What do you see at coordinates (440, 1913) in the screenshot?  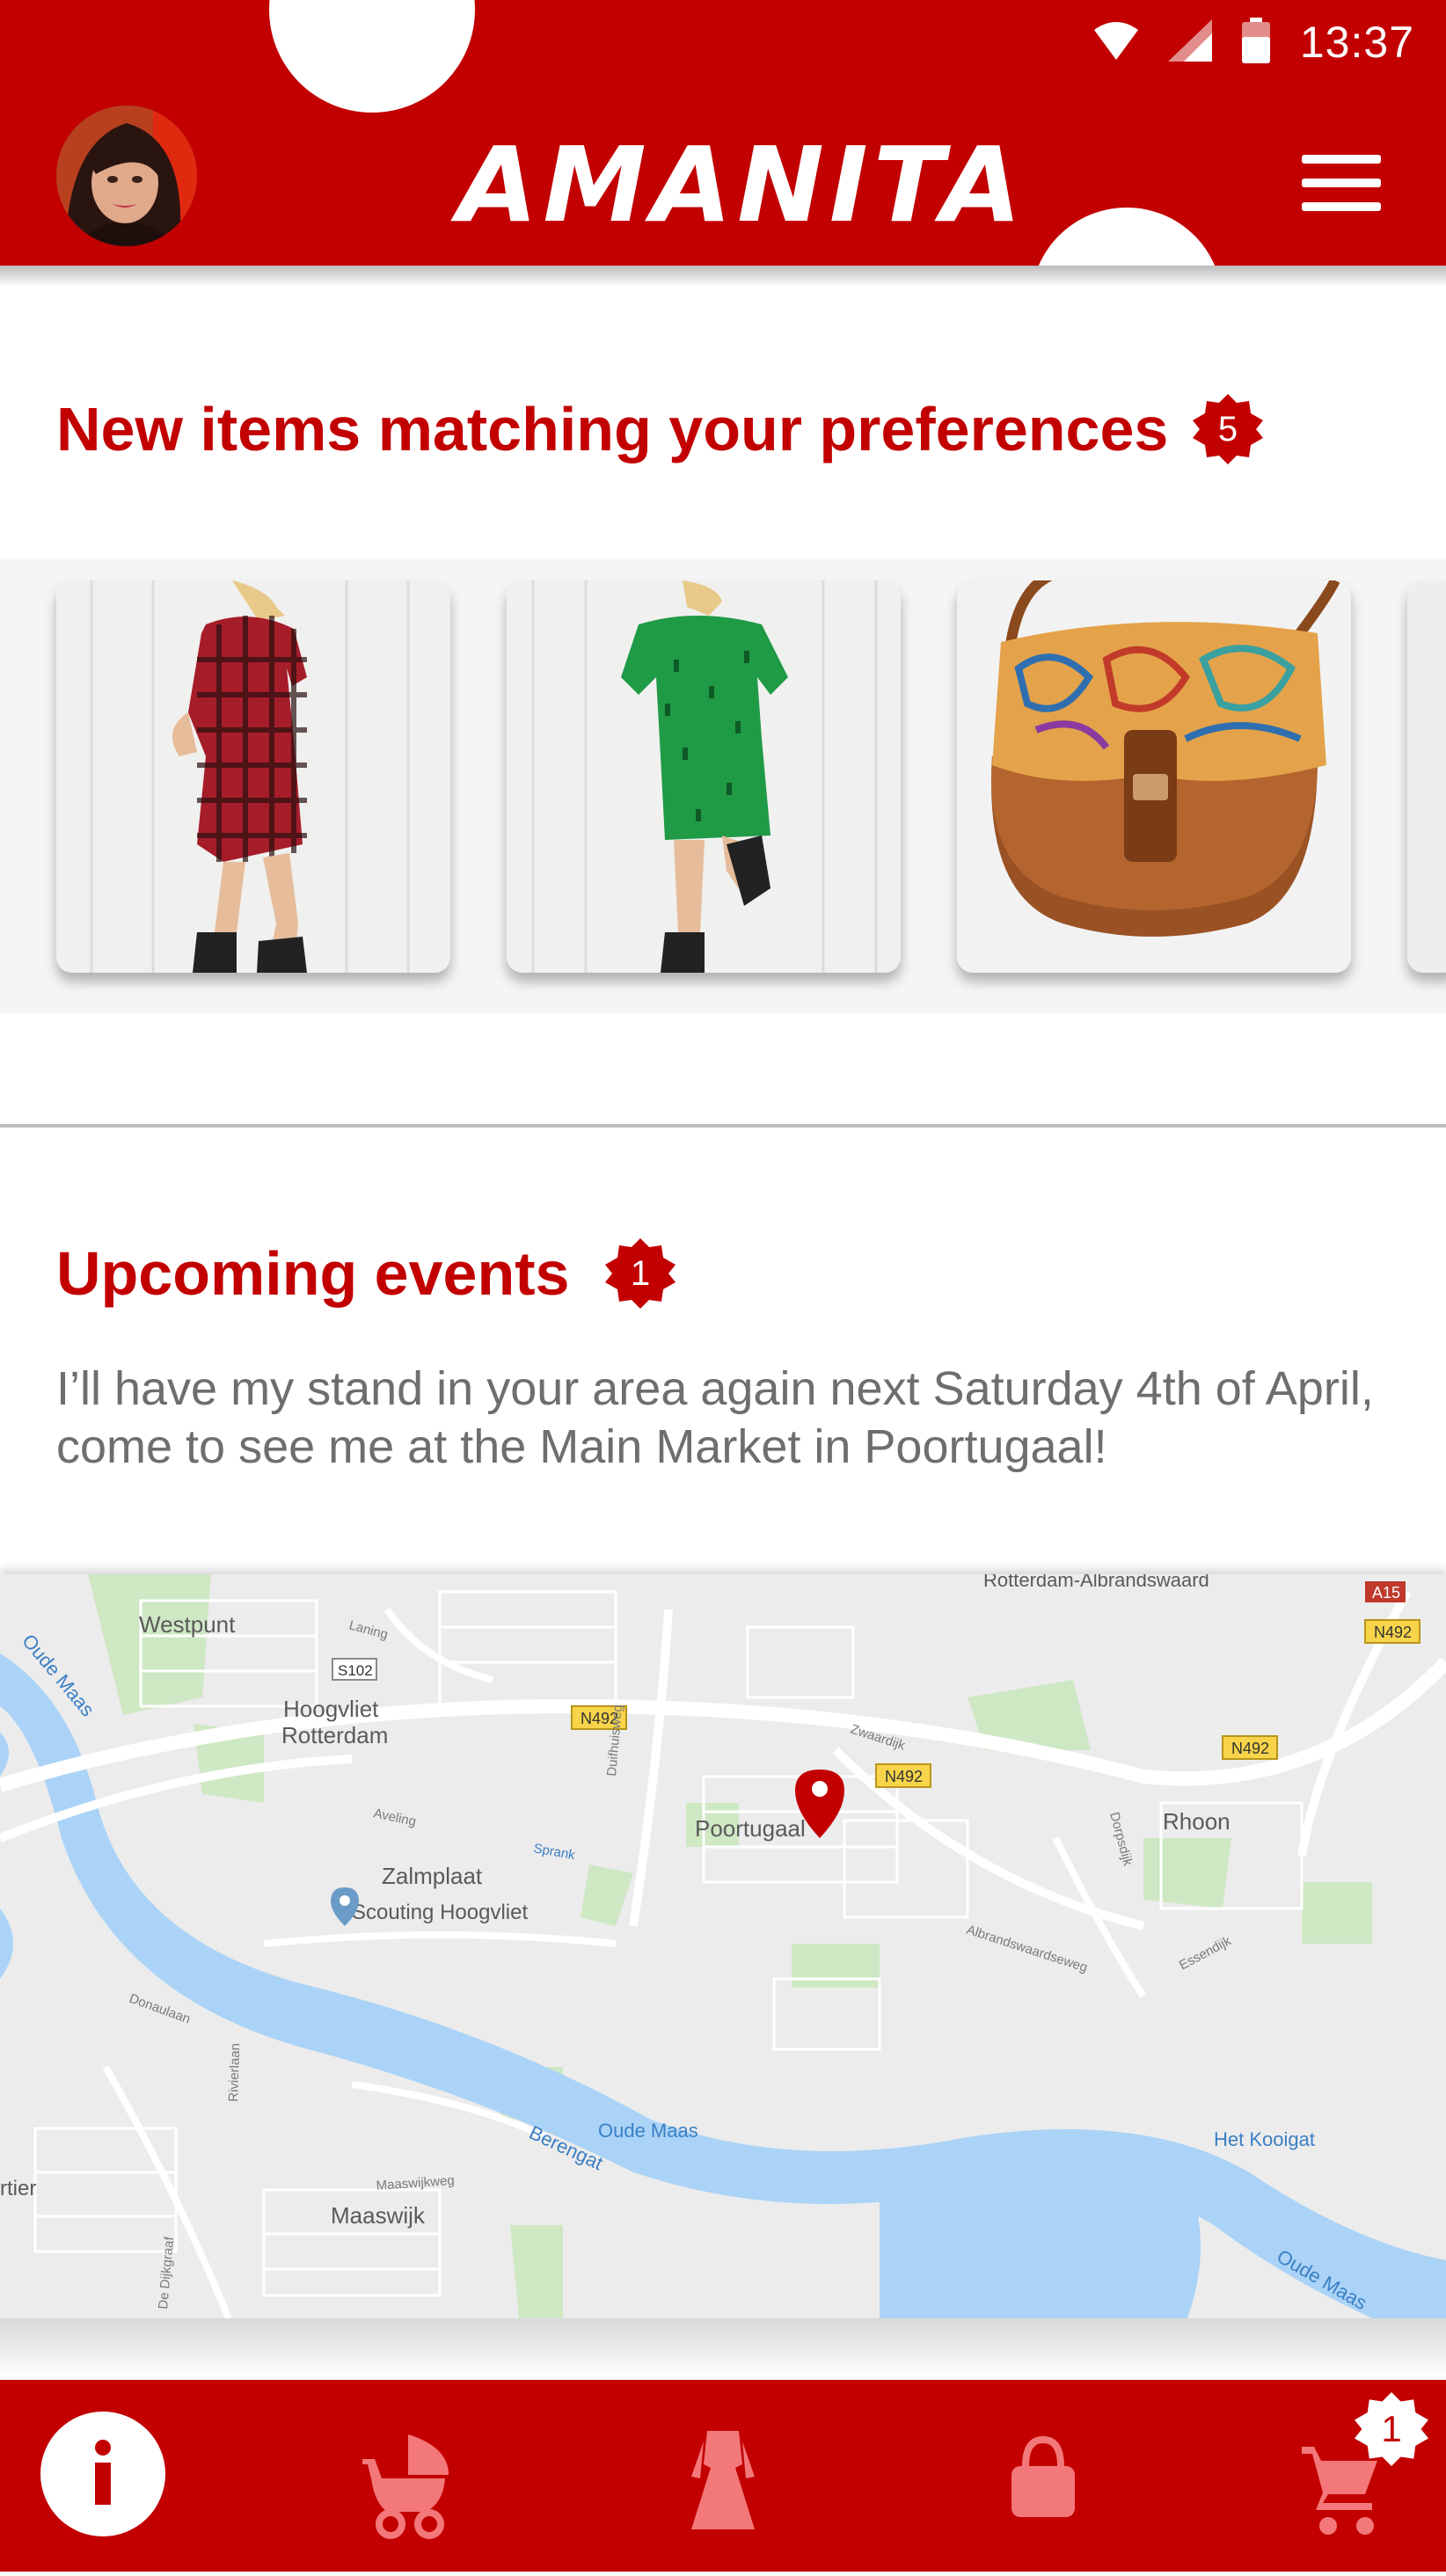 I see `map-place-label: Scouting Hoogvliet` at bounding box center [440, 1913].